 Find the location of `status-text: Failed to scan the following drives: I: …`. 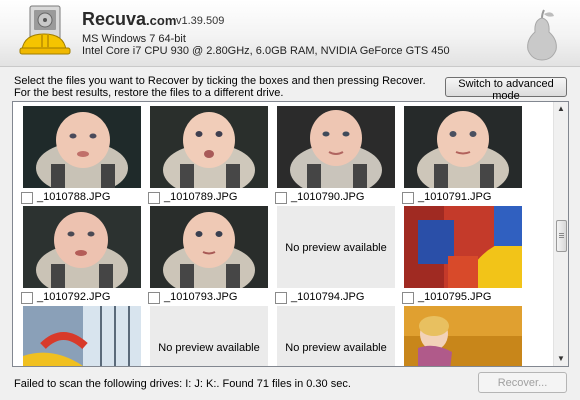

status-text: Failed to scan the following drives: I: … is located at coordinates (182, 384).